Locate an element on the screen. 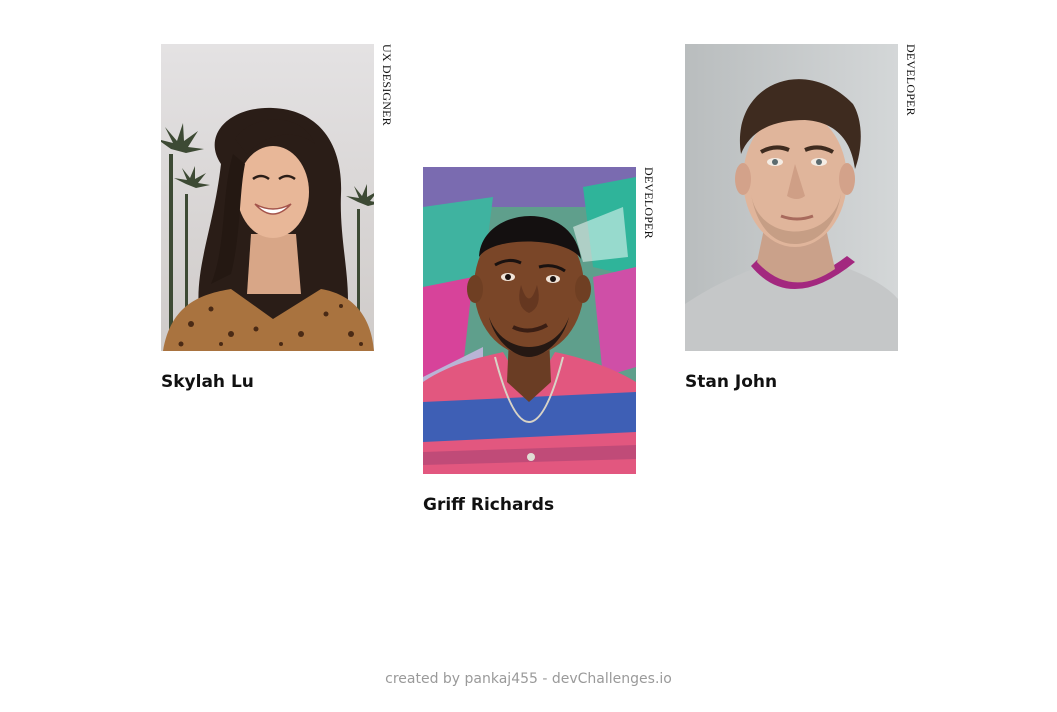 The height and width of the screenshot is (712, 1057). team-member-card-stan: DEVELOPER Stan John is located at coordinates (805, 224).